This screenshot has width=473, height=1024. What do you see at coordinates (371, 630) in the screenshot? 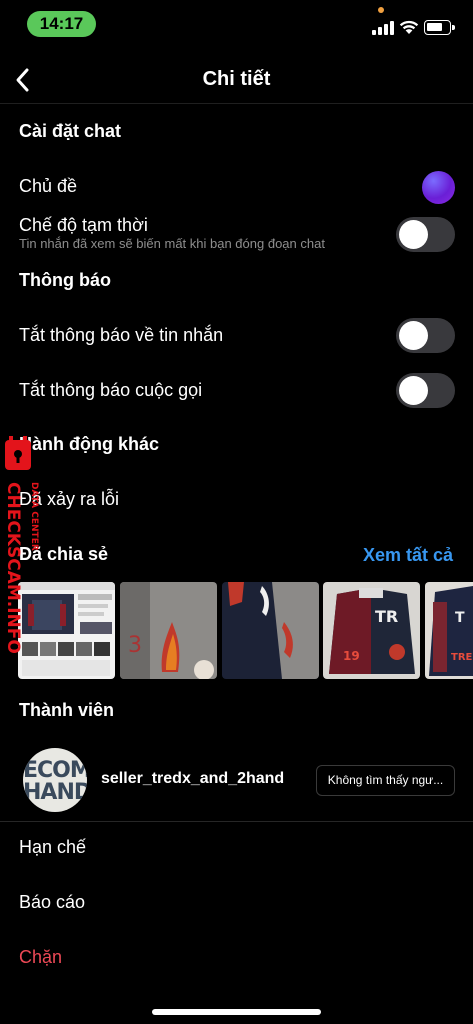
I see `shared-media-thumbnail: TR 19` at bounding box center [371, 630].